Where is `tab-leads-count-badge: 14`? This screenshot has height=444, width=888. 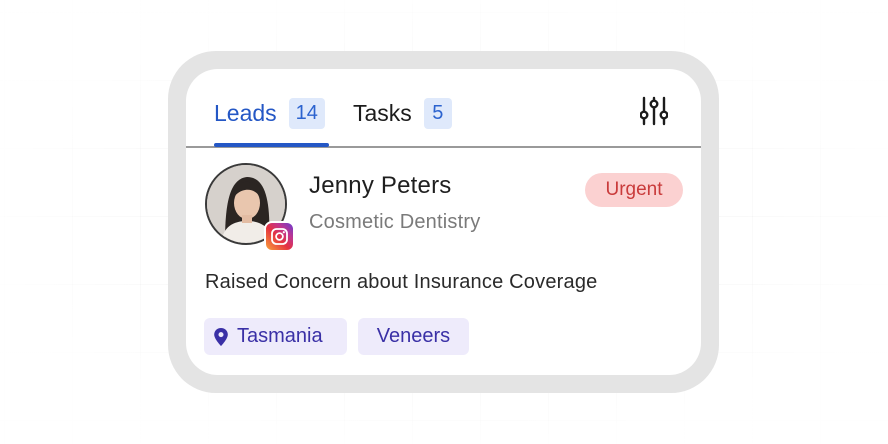 tab-leads-count-badge: 14 is located at coordinates (306, 113).